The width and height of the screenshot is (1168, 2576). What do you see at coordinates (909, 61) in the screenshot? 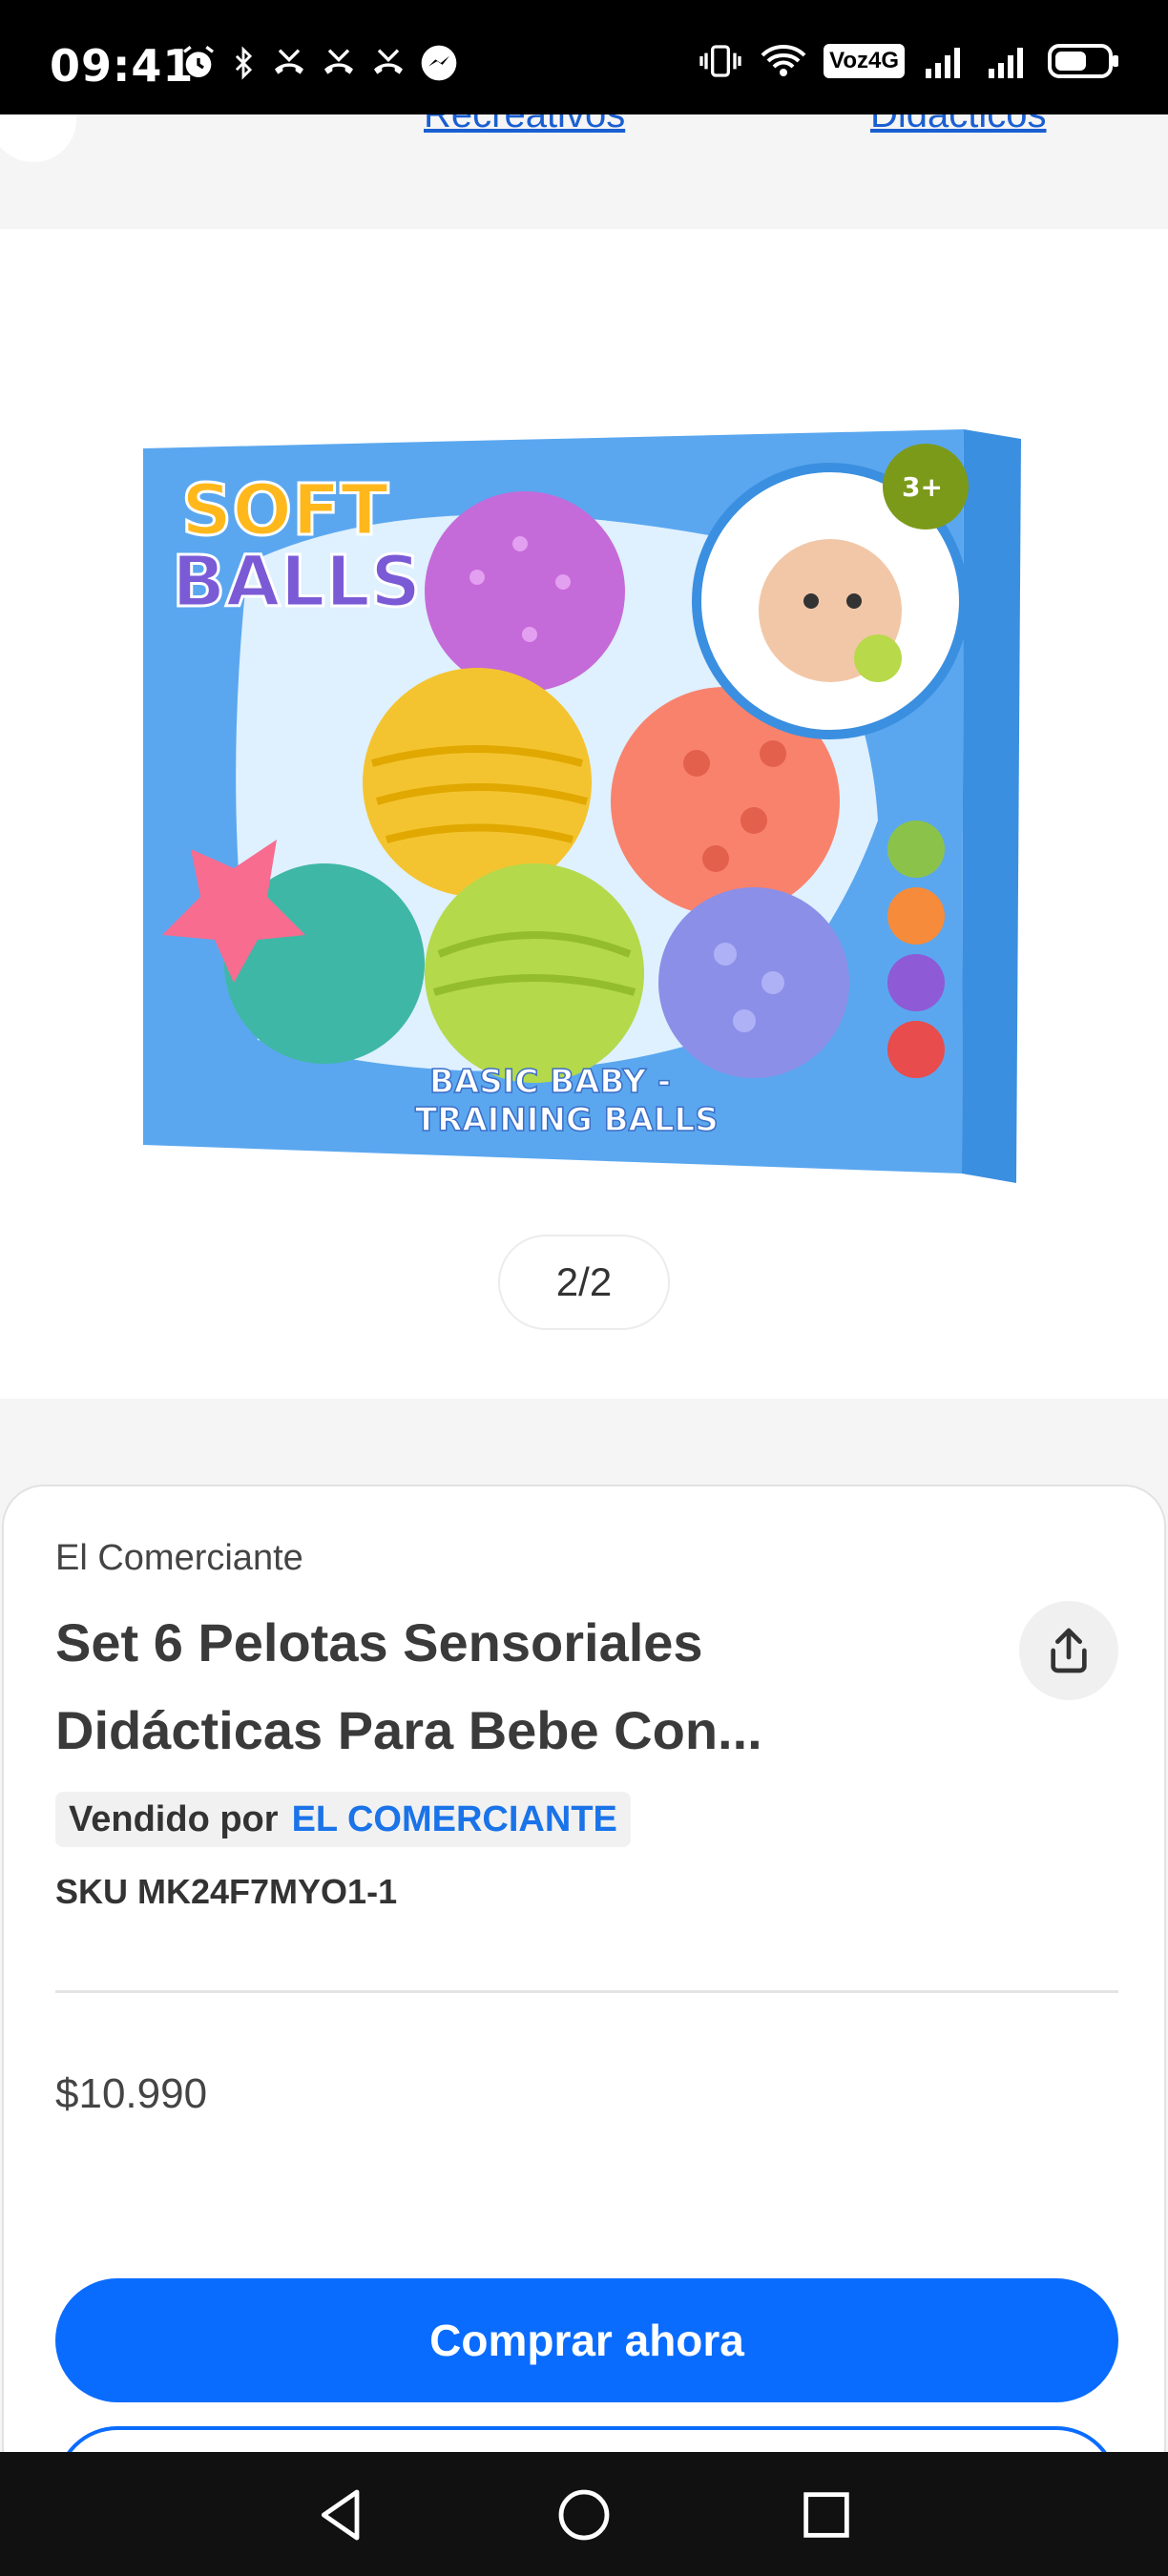
I see `system-icons: Voz4G` at bounding box center [909, 61].